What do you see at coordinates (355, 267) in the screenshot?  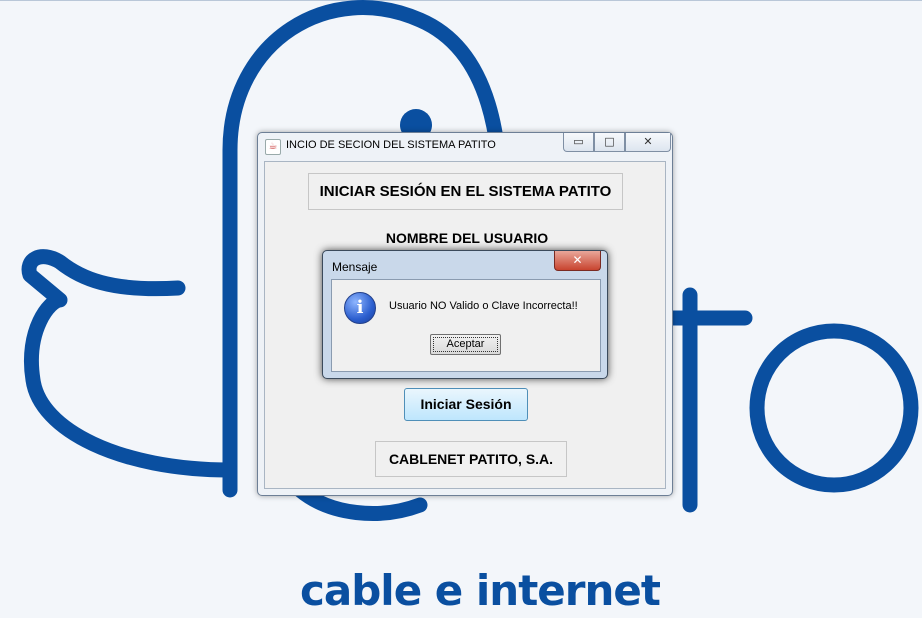 I see `message-dialog-title: Mensaje` at bounding box center [355, 267].